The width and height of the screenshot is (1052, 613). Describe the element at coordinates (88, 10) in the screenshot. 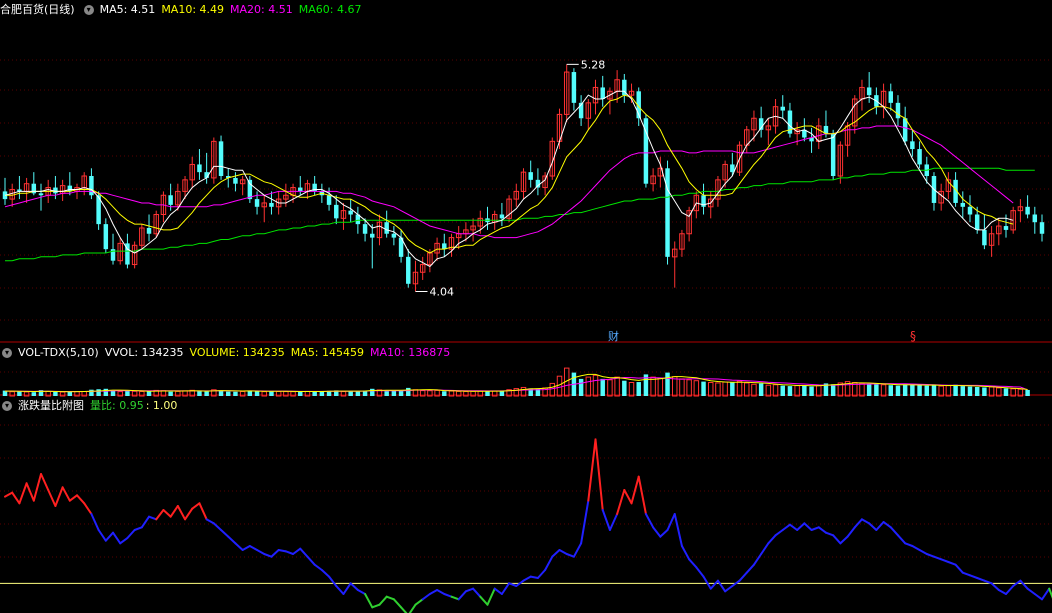

I see `settings-icon: ▾` at that location.